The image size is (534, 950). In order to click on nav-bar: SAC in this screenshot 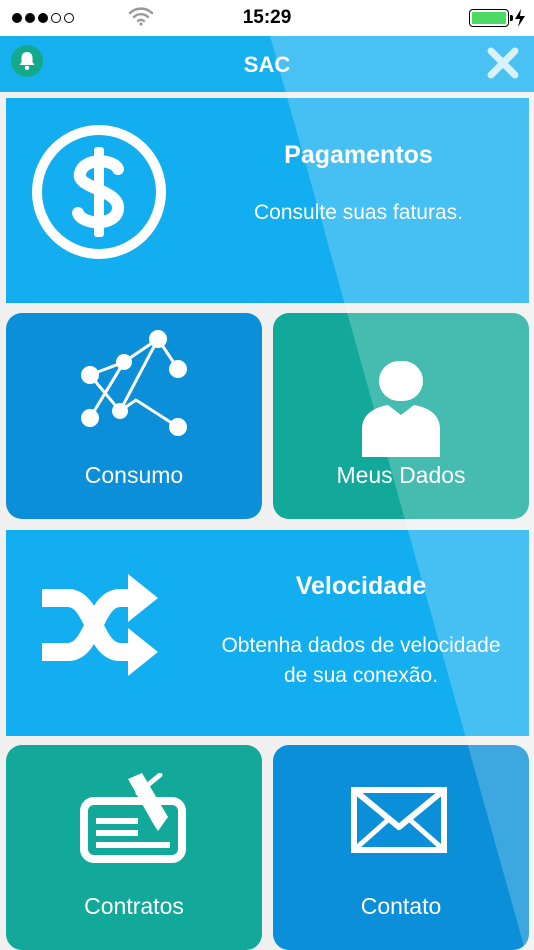, I will do `click(267, 64)`.